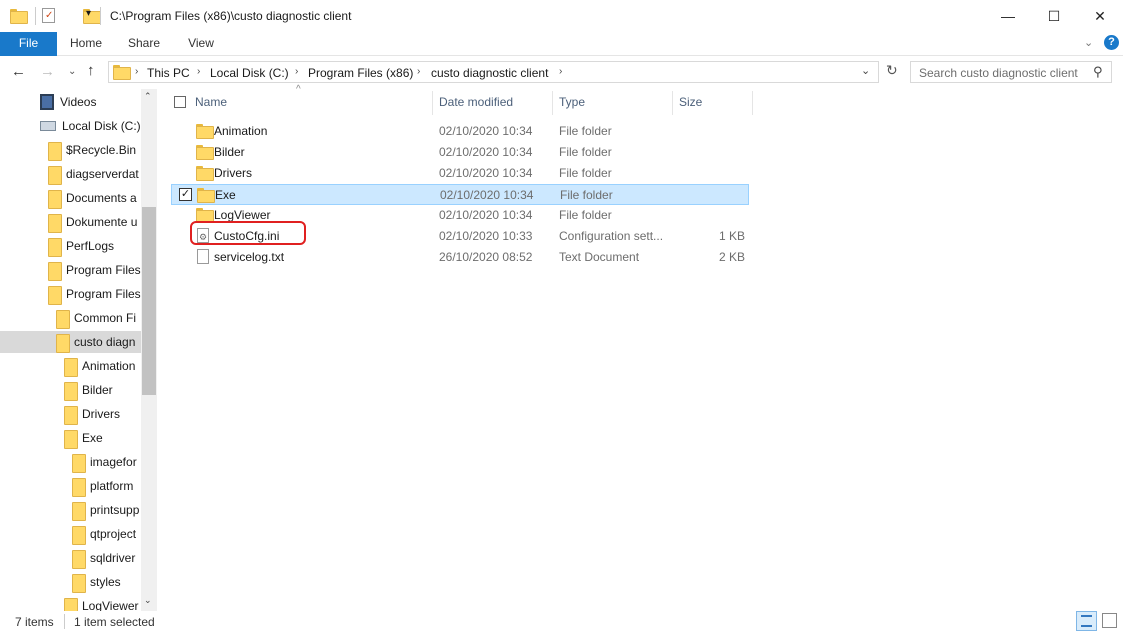 The height and width of the screenshot is (632, 1123). I want to click on file-size: 1 KB, so click(731, 236).